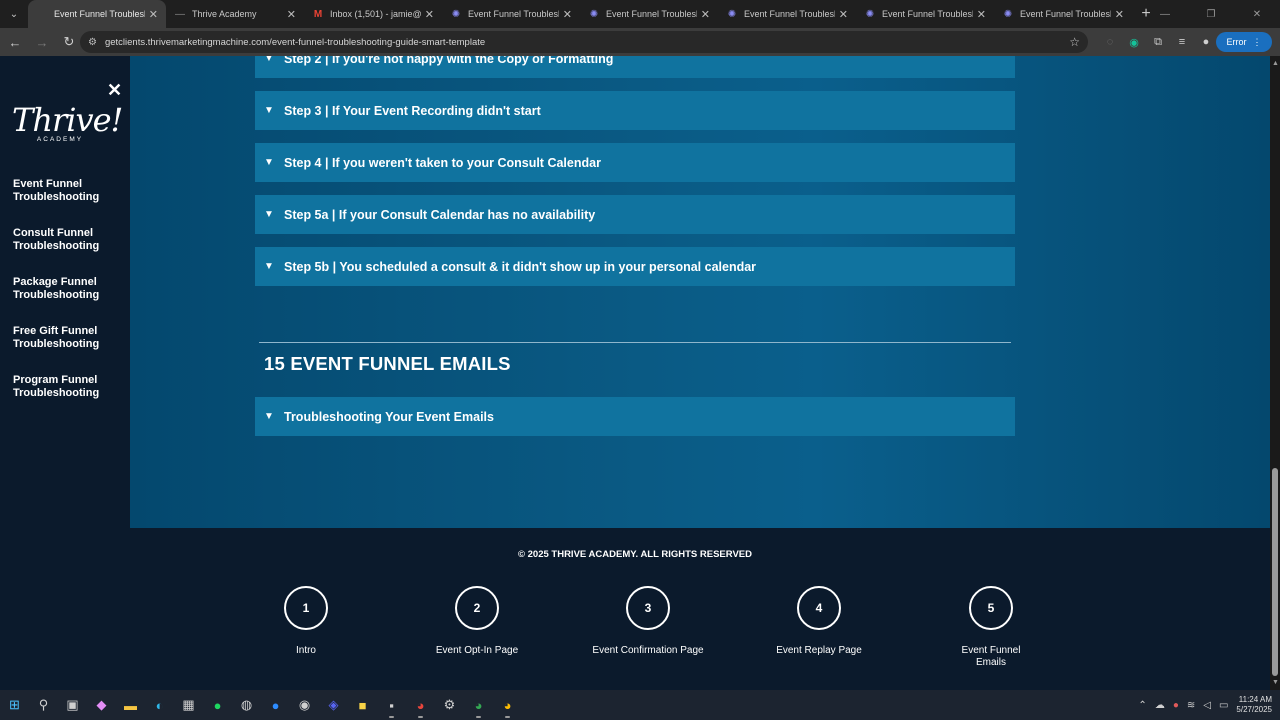 The height and width of the screenshot is (720, 1280). I want to click on sidebar-item-free-gift-funnel: Free Gift Funnel Troubleshooting, so click(68, 338).